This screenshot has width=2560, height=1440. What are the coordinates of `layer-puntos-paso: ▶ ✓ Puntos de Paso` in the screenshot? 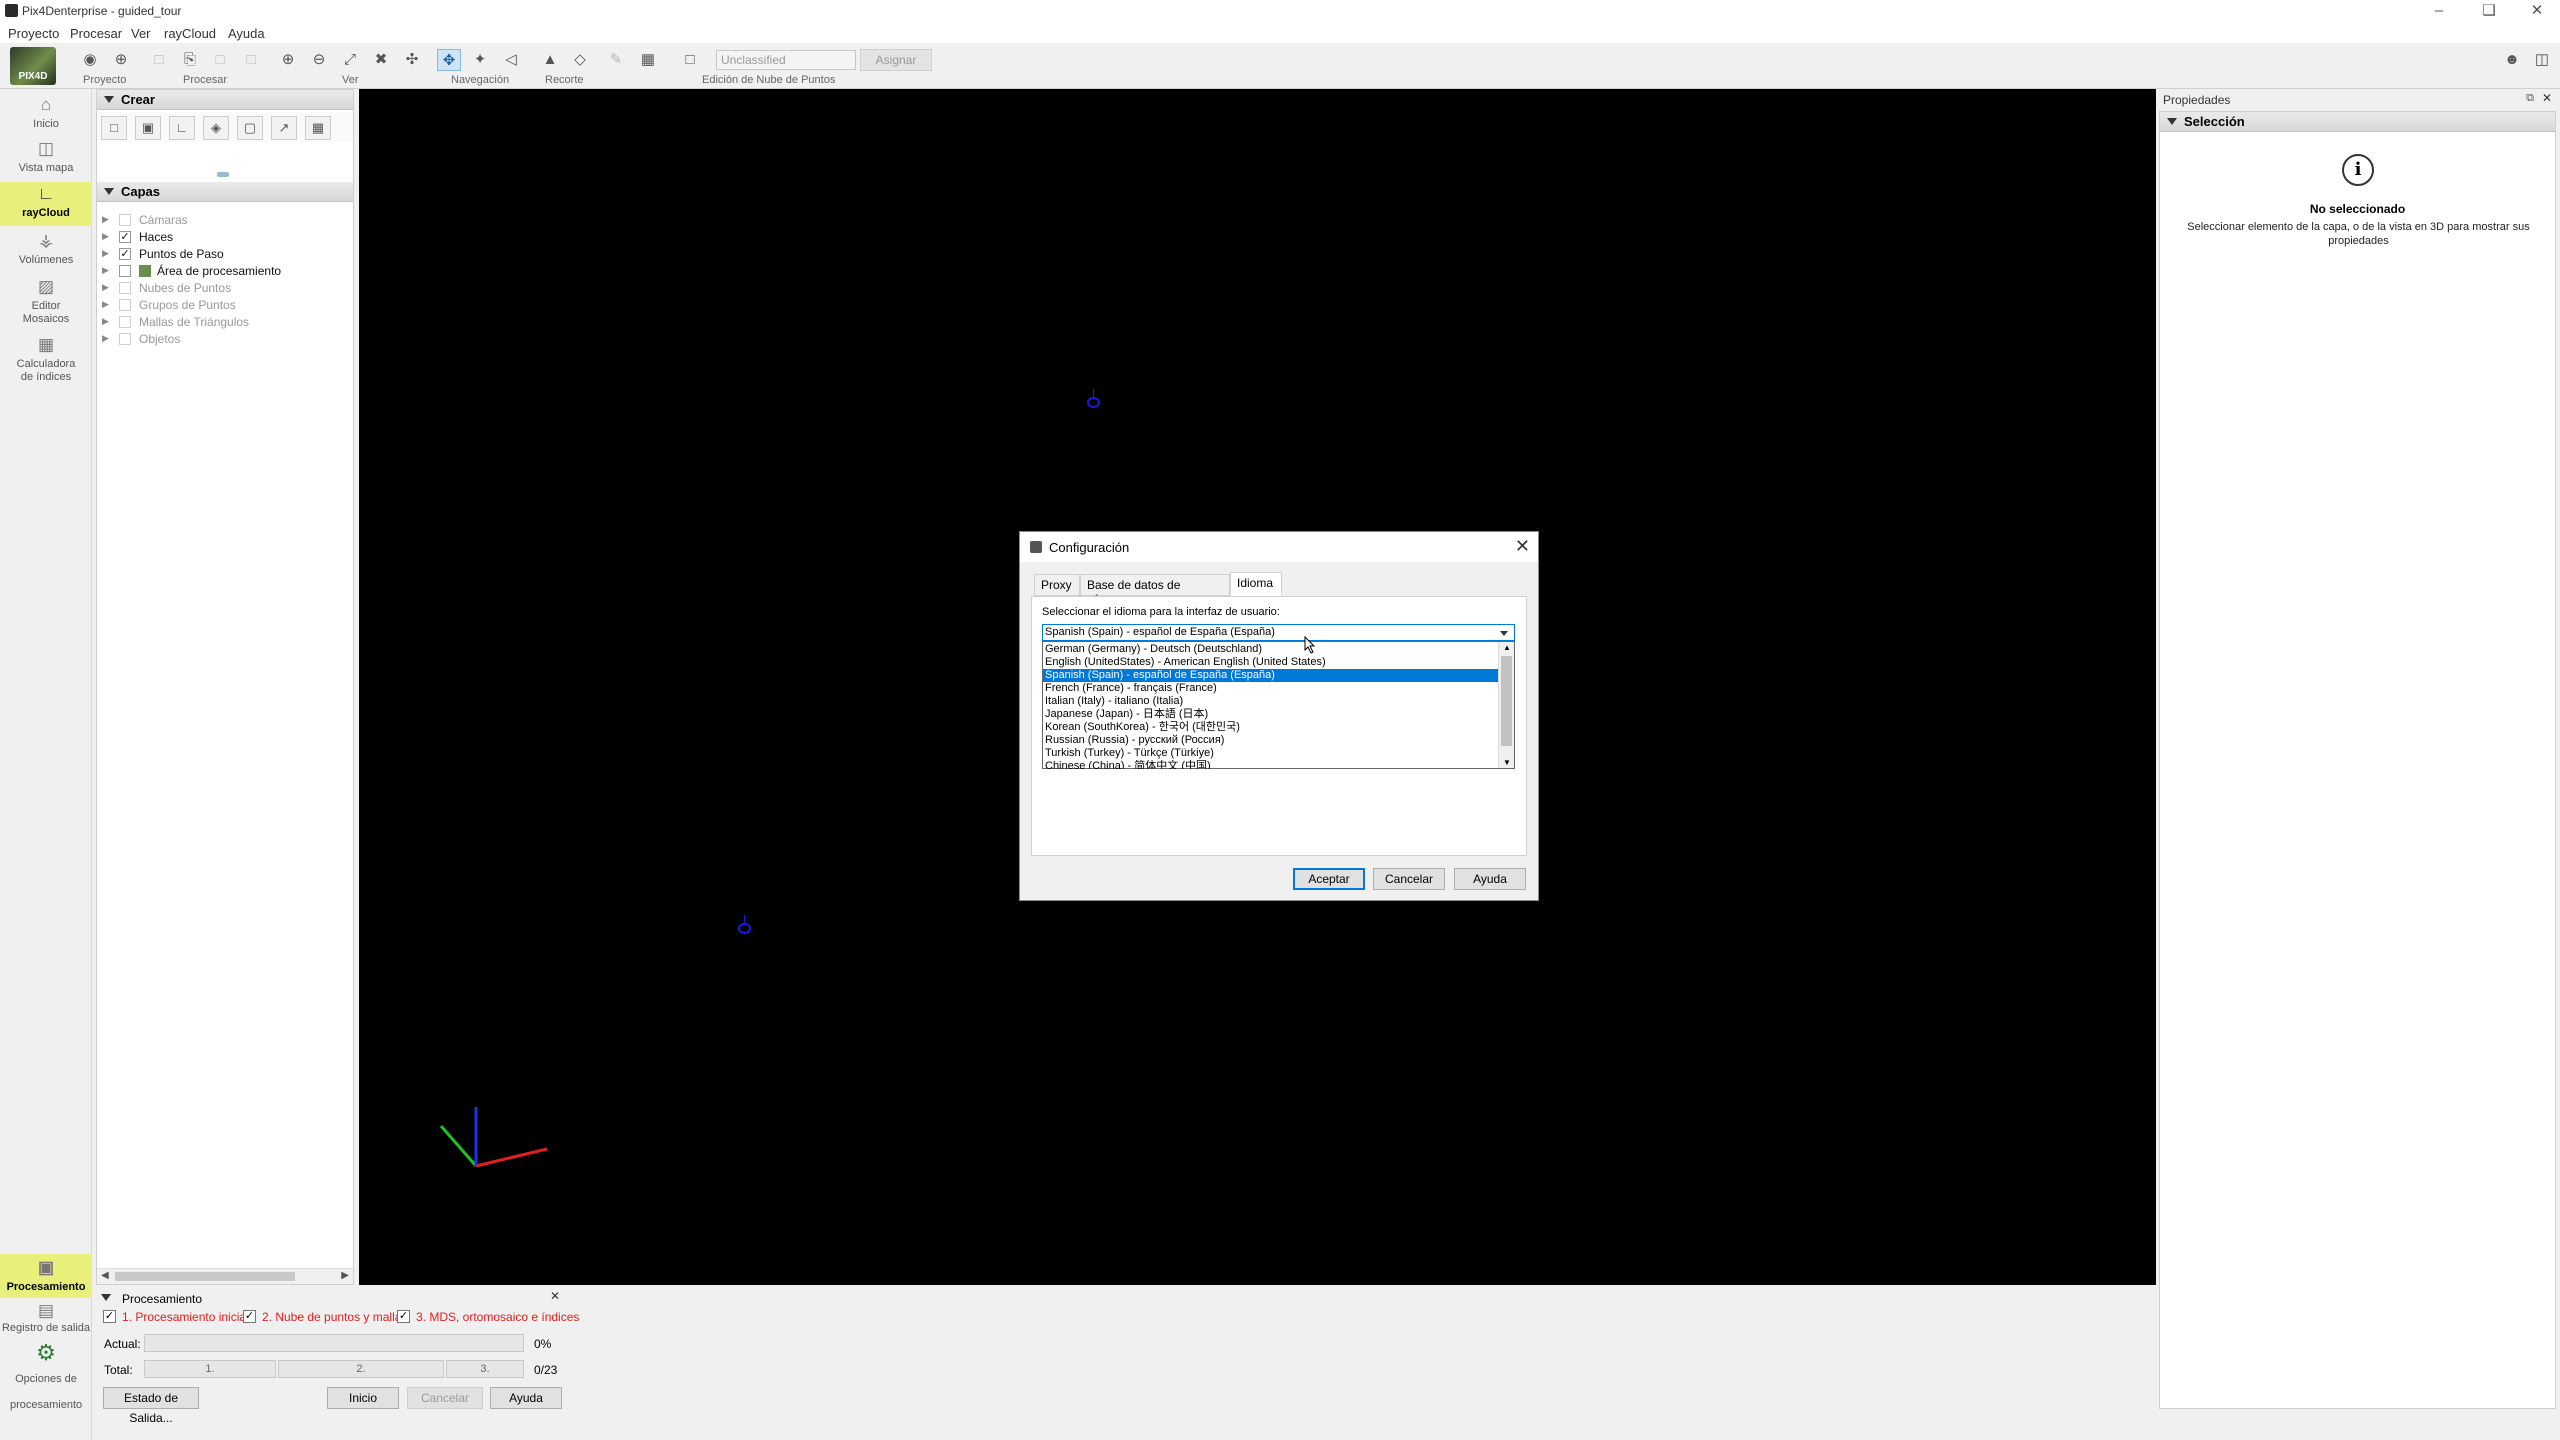 It's located at (225, 254).